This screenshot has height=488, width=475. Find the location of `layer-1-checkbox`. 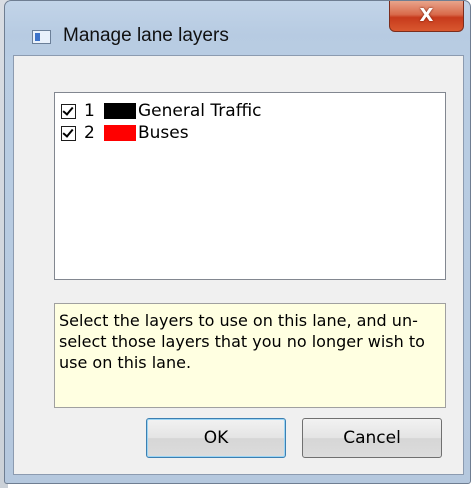

layer-1-checkbox is located at coordinates (68, 111).